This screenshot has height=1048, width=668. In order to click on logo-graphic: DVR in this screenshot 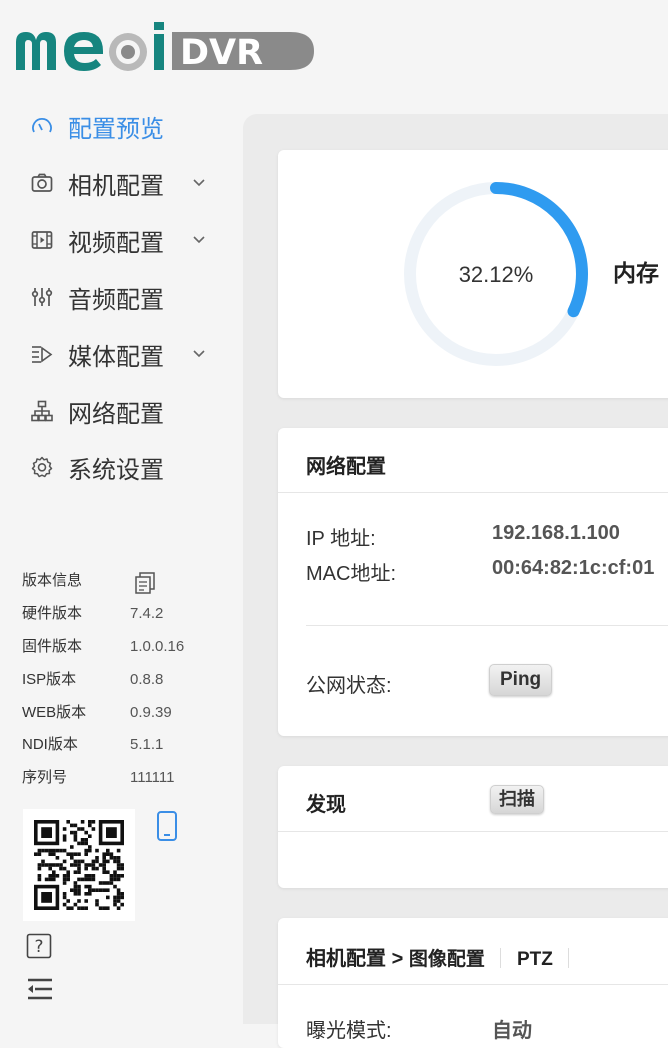, I will do `click(165, 47)`.